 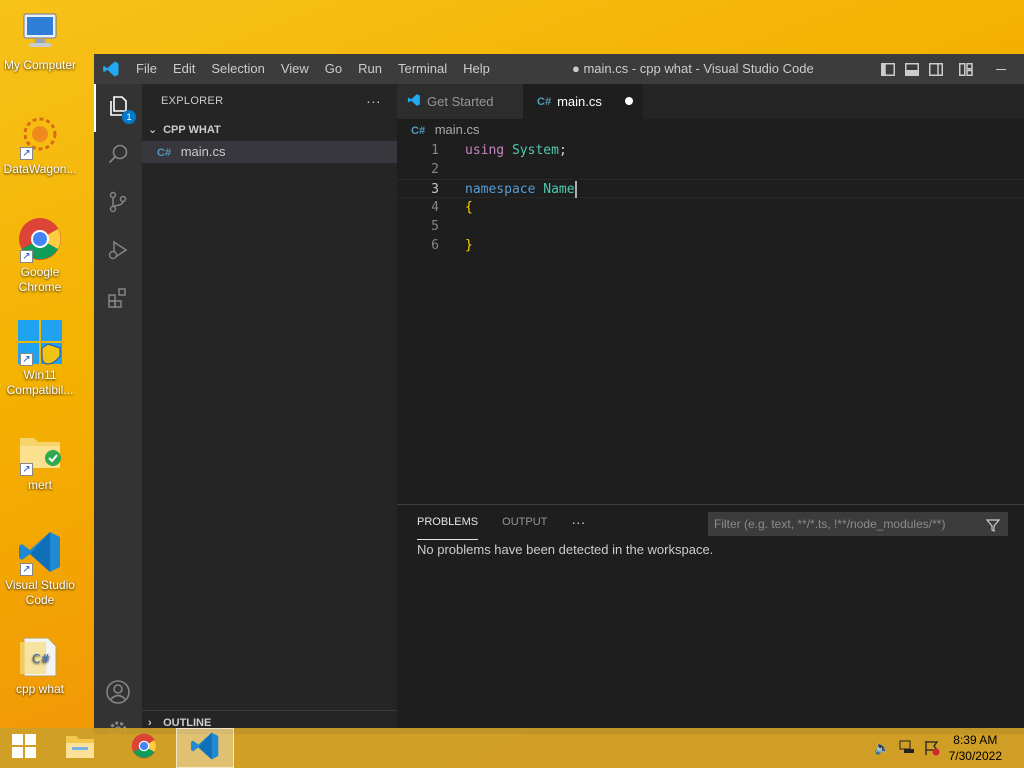 I want to click on toggle-secondary-sidebar-icon, so click(x=936, y=69).